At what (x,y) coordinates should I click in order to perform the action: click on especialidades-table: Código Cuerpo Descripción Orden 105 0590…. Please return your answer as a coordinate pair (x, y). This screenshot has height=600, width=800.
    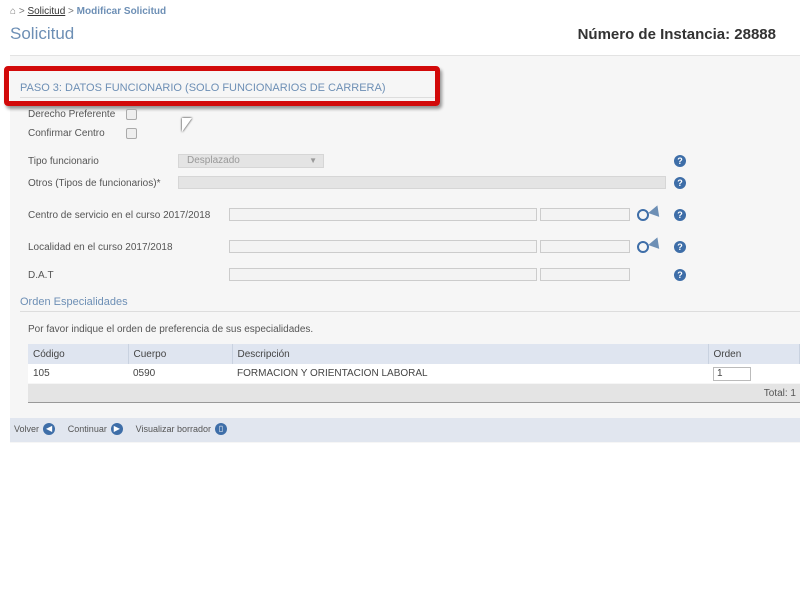
    Looking at the image, I should click on (414, 363).